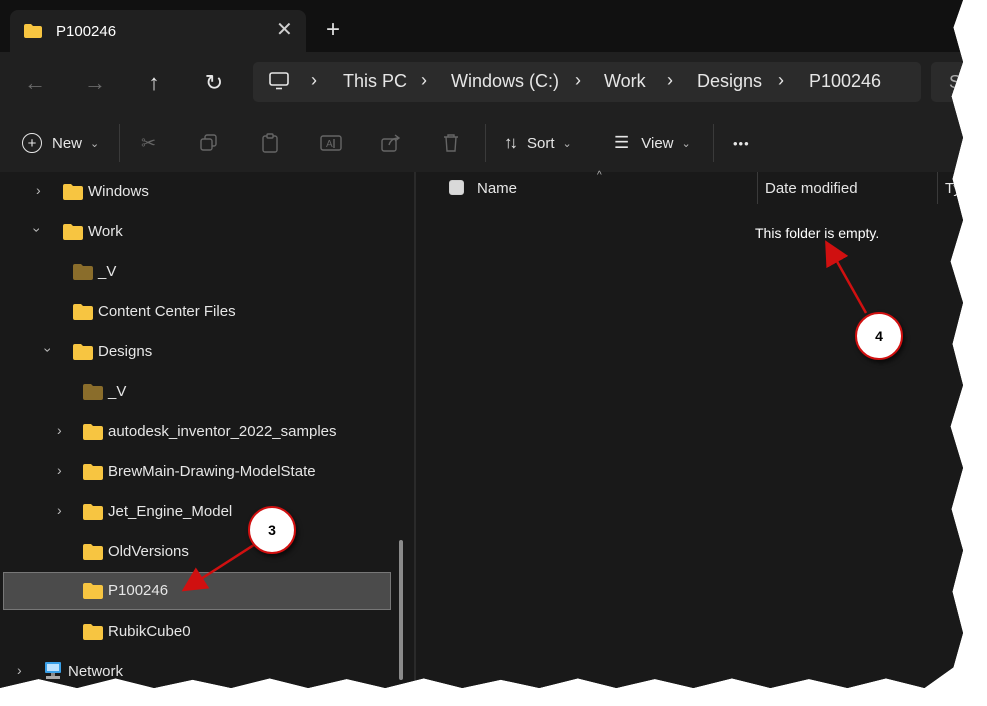 This screenshot has height=706, width=987. I want to click on arrow-to-empty-message, so click(846, 277).